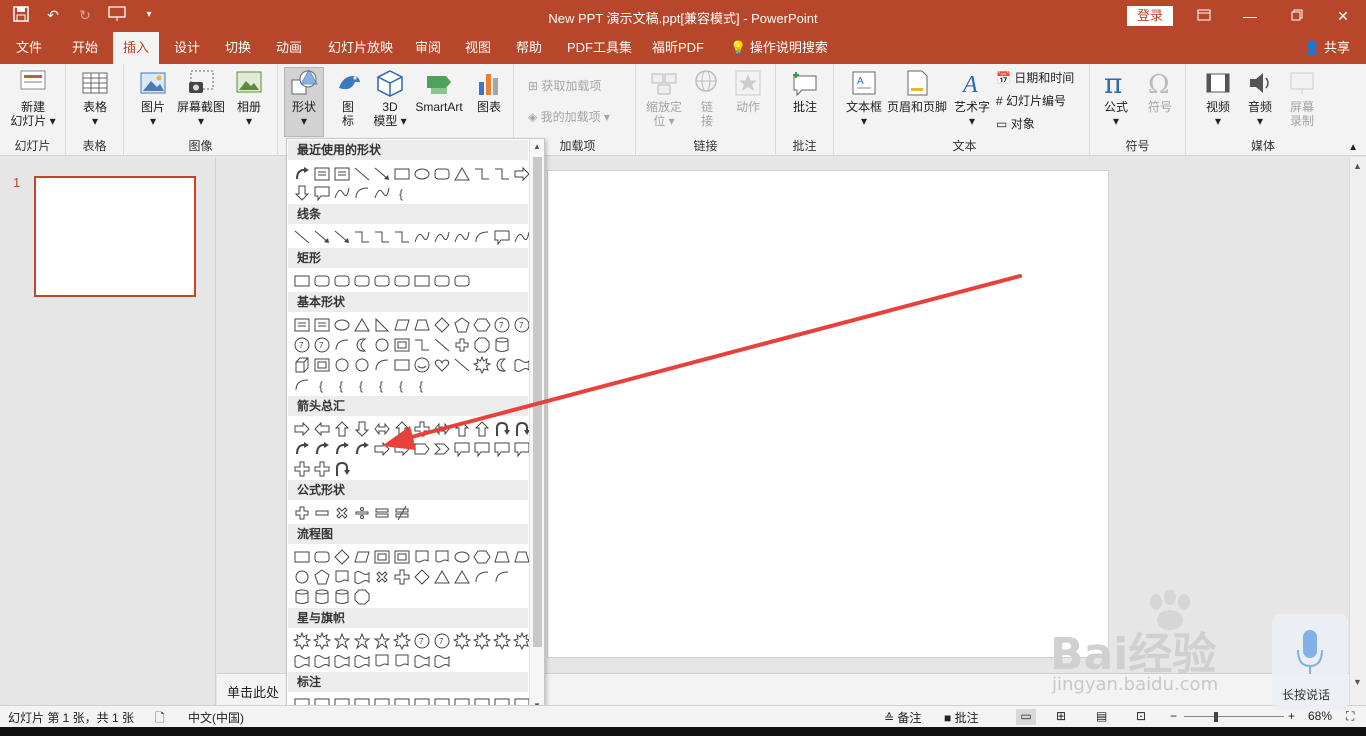 The height and width of the screenshot is (736, 1366). What do you see at coordinates (382, 325) in the screenshot?
I see `shape-rtri-icon` at bounding box center [382, 325].